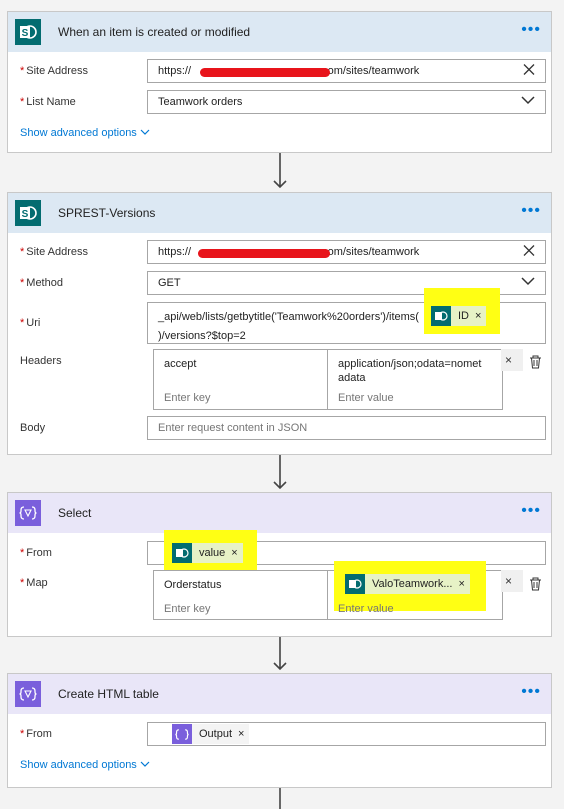 This screenshot has height=809, width=564. Describe the element at coordinates (279, 694) in the screenshot. I see `create-html-table-card-header: Create HTML table •••` at that location.